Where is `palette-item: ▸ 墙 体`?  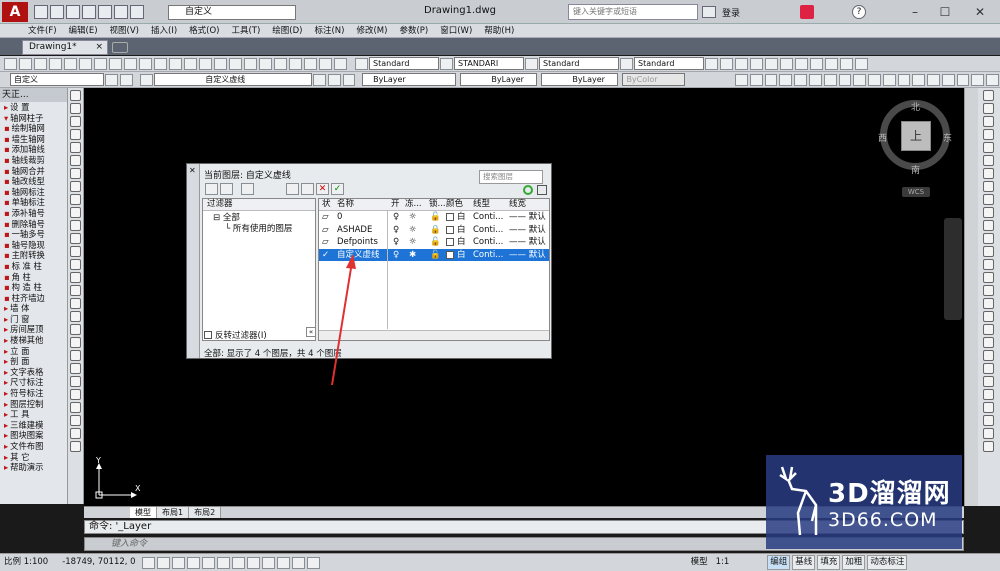 palette-item: ▸ 墙 体 is located at coordinates (33, 308).